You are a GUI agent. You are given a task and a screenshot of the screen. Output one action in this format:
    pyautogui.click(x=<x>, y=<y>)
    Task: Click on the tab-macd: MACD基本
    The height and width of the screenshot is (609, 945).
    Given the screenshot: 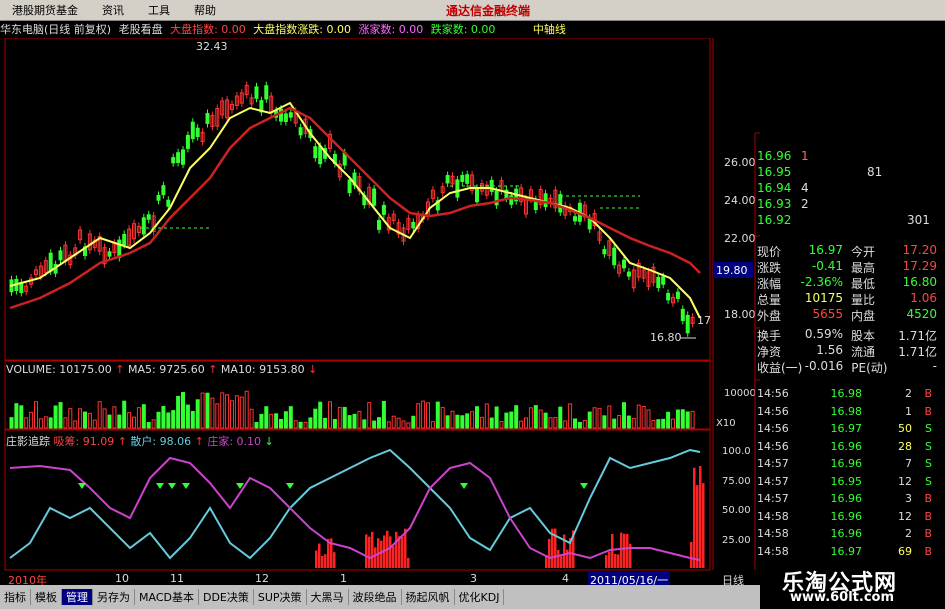 What is the action you would take?
    pyautogui.click(x=167, y=597)
    